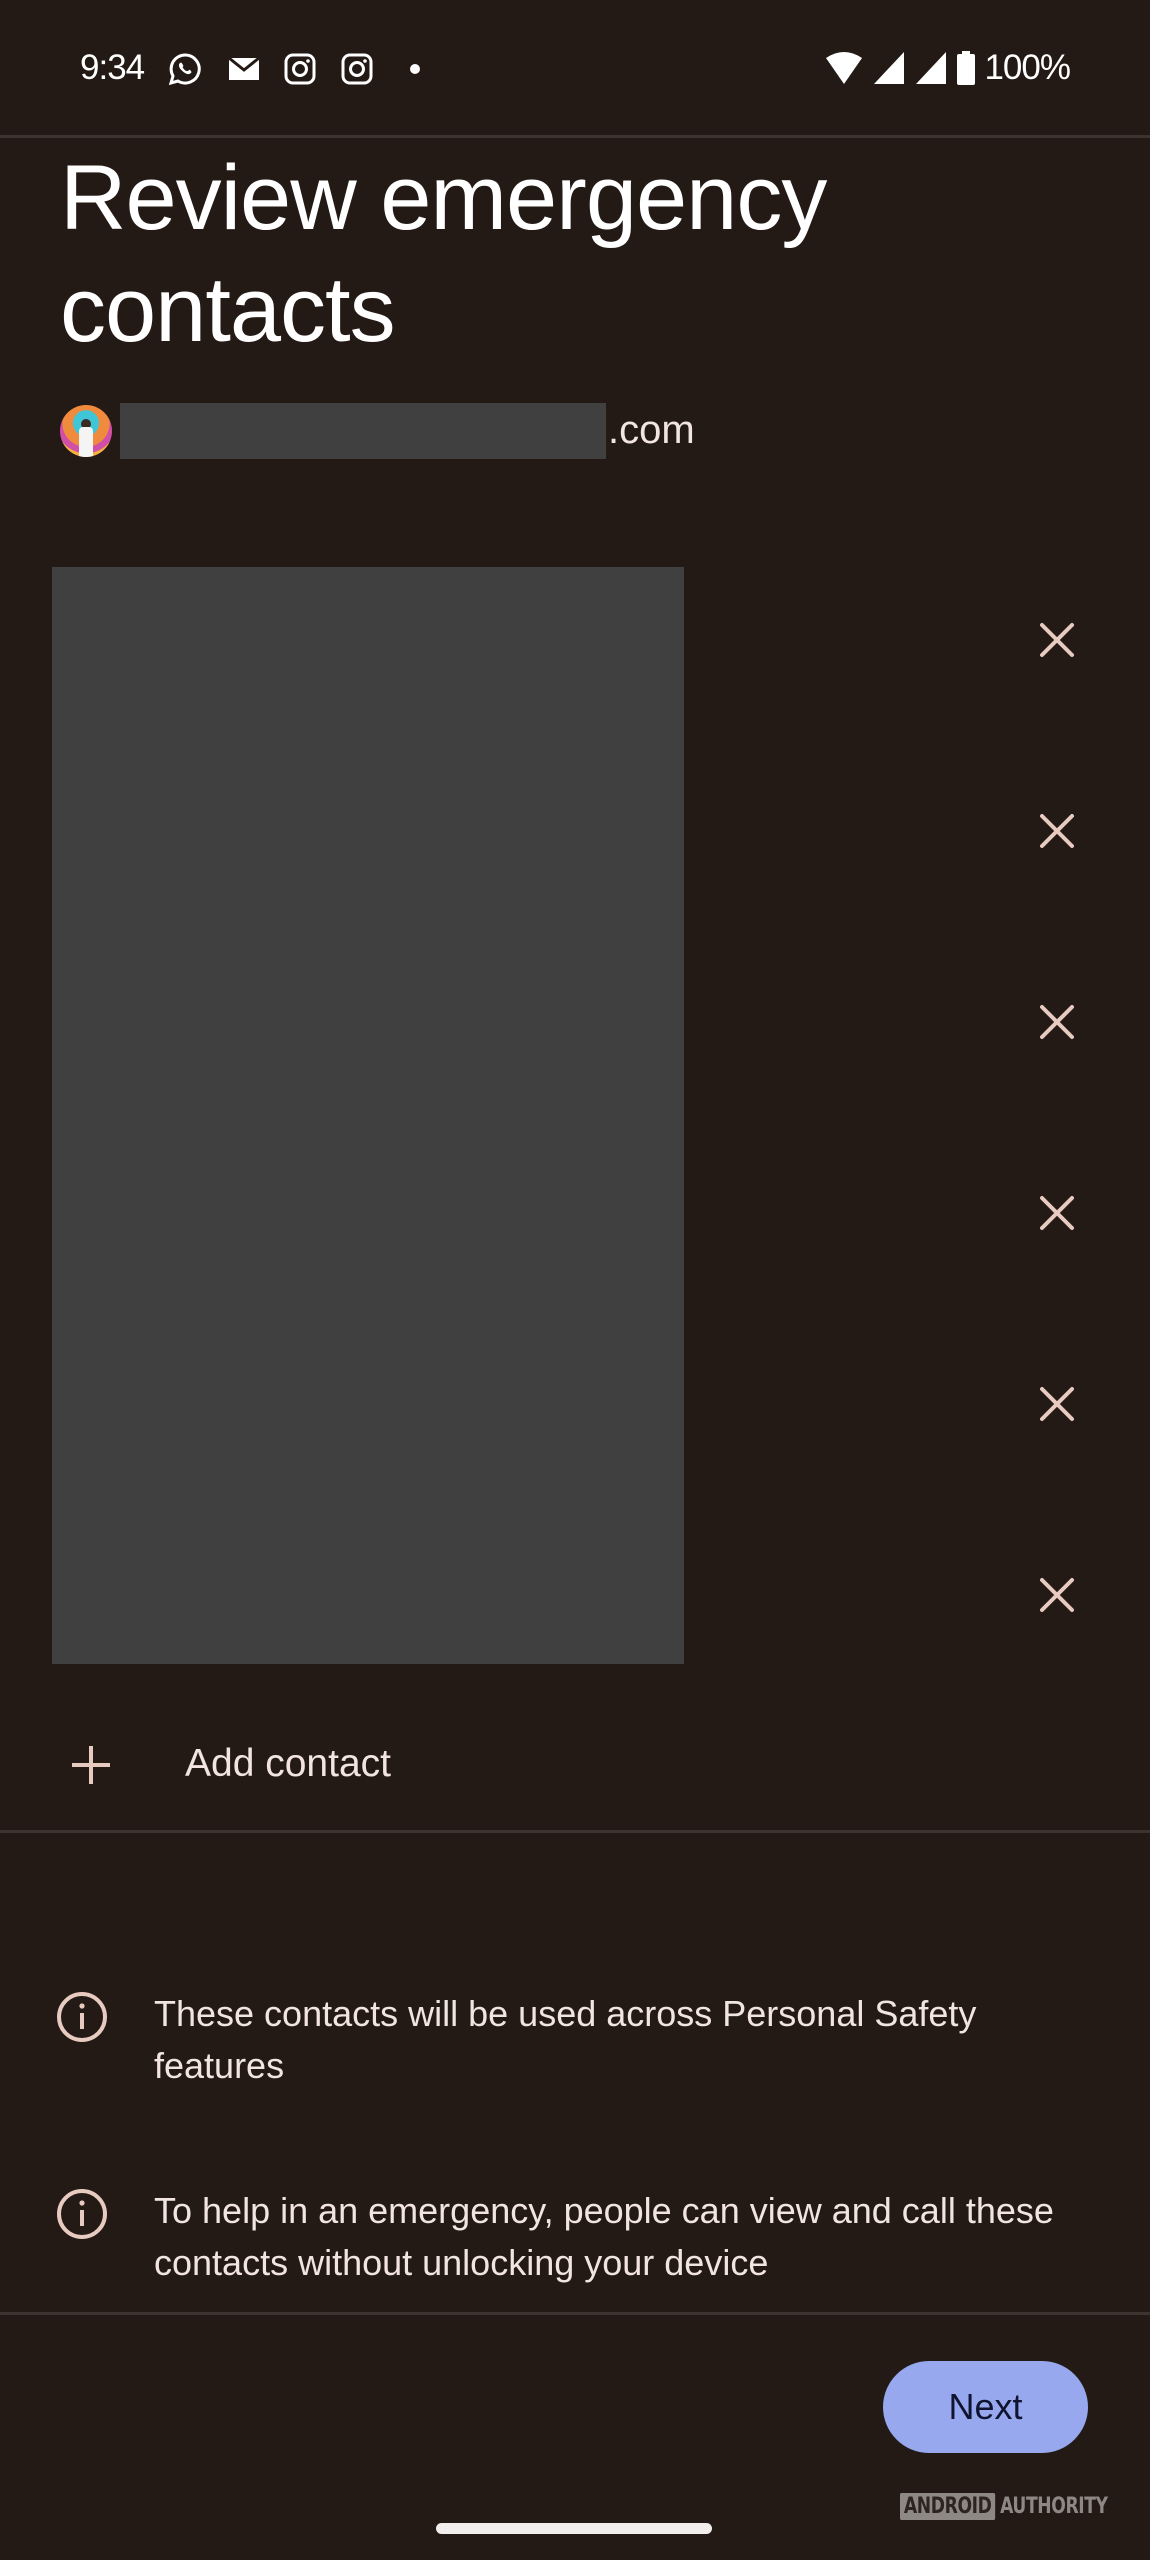 The image size is (1150, 2560). What do you see at coordinates (575, 1765) in the screenshot?
I see `add-contact-button: Add contact` at bounding box center [575, 1765].